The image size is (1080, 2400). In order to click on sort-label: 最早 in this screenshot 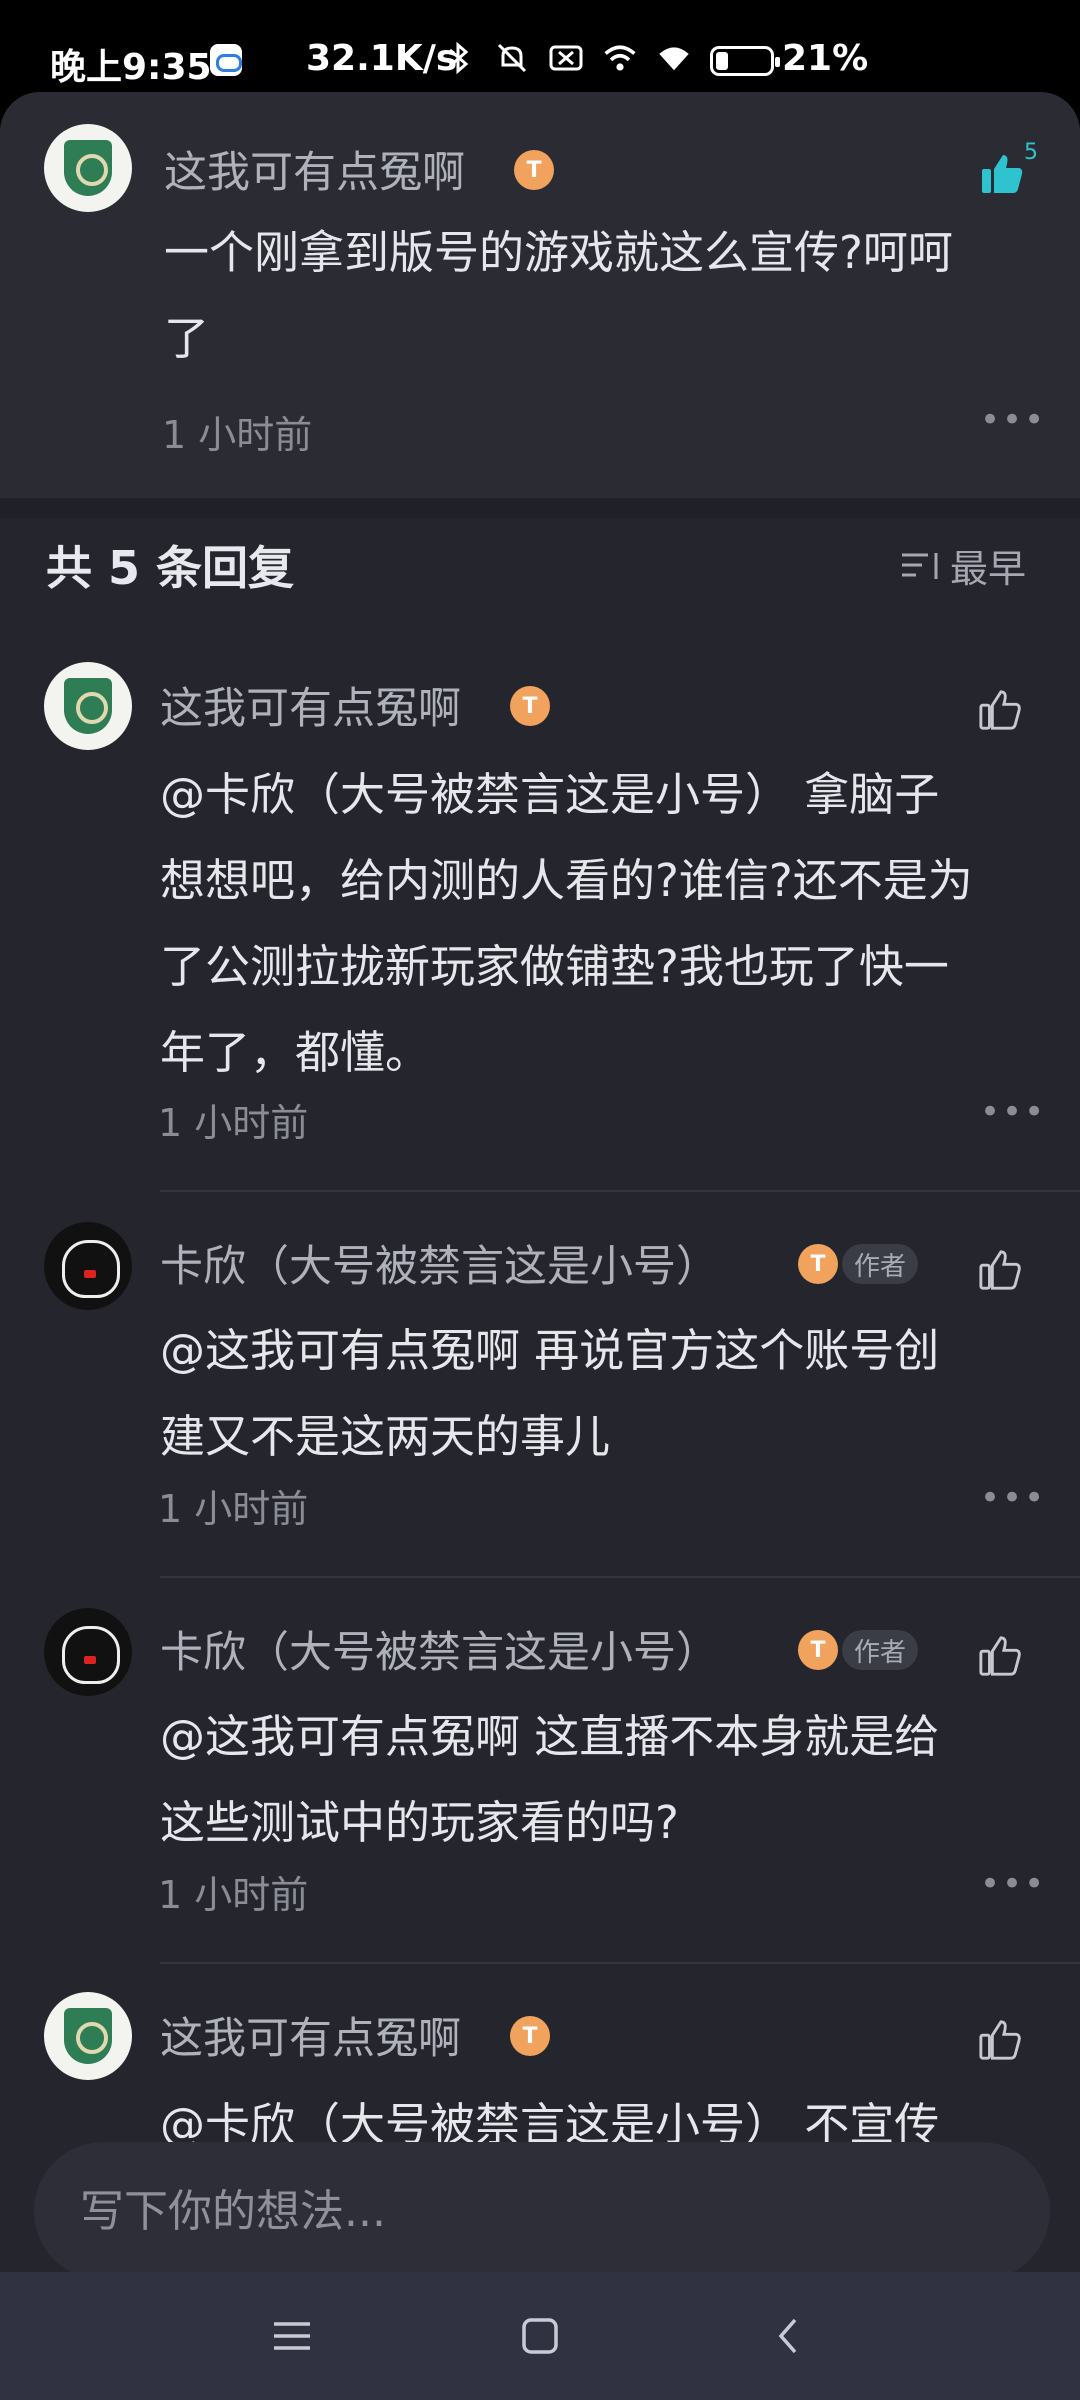, I will do `click(988, 569)`.